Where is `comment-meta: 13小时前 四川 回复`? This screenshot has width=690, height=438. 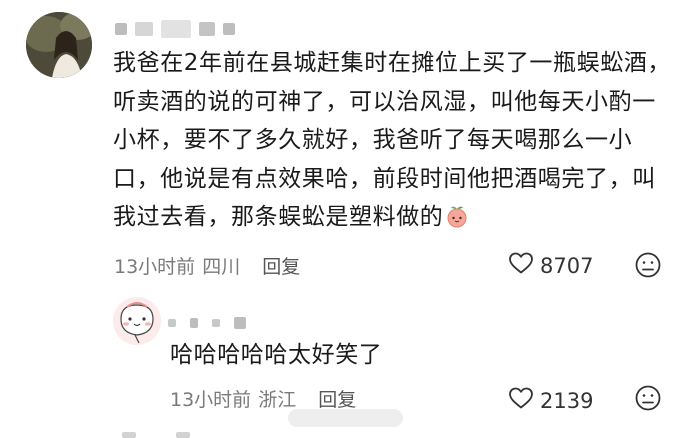 comment-meta: 13小时前 四川 回复 is located at coordinates (207, 265).